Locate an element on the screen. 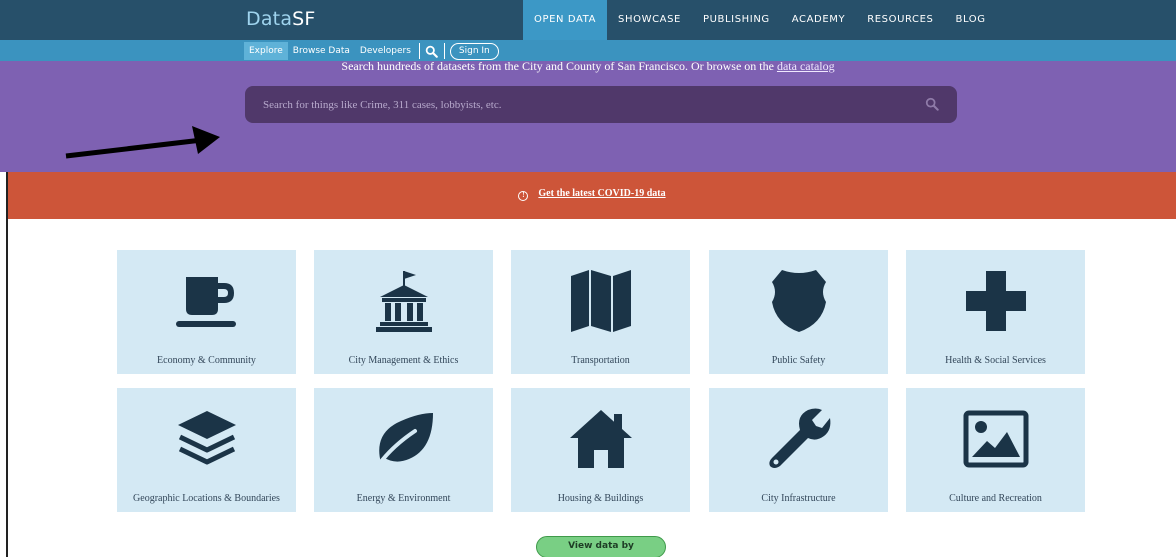 The width and height of the screenshot is (1176, 557). category-culture-recreation: Culture and Recreation is located at coordinates (995, 450).